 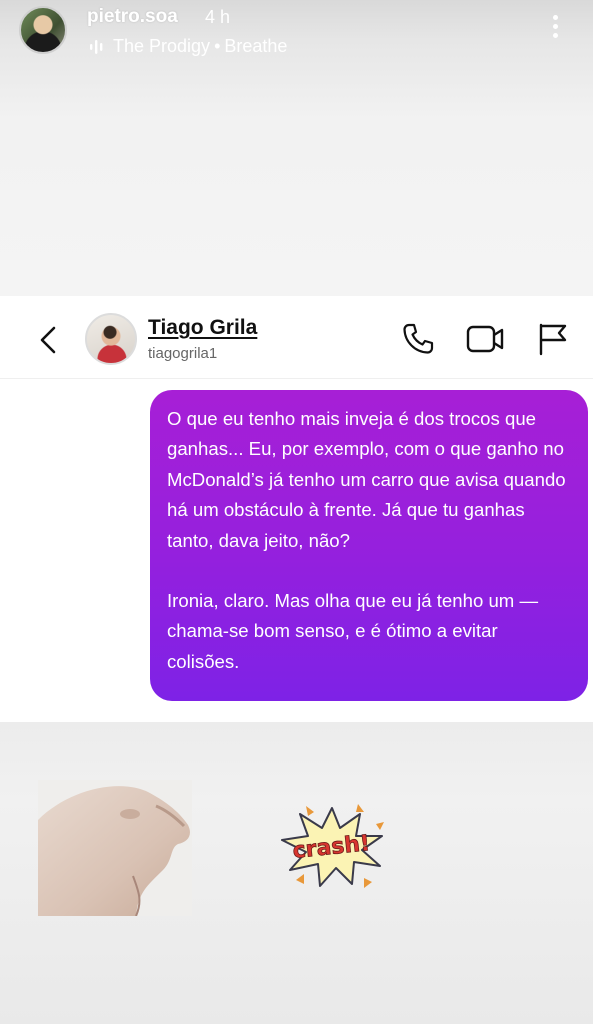 I want to click on story-music-label: The Prodigy • Breathe, so click(x=200, y=46).